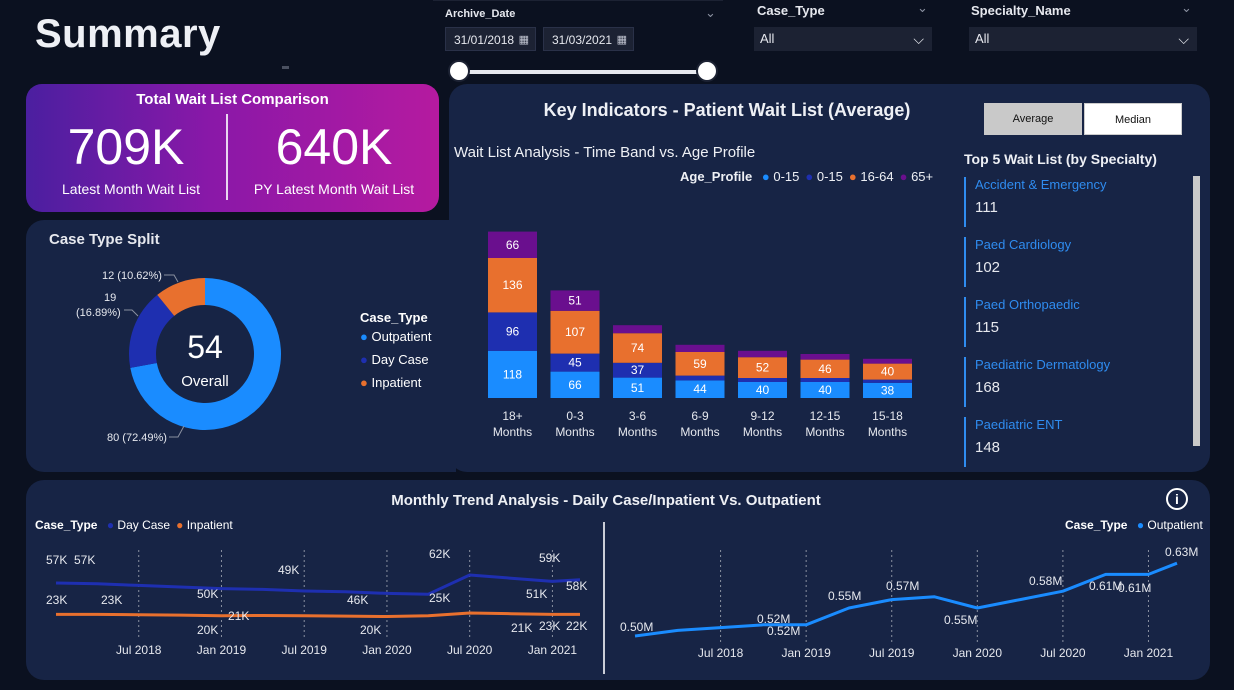  What do you see at coordinates (902, 586) in the screenshot?
I see `line-data-label: 0.57M` at bounding box center [902, 586].